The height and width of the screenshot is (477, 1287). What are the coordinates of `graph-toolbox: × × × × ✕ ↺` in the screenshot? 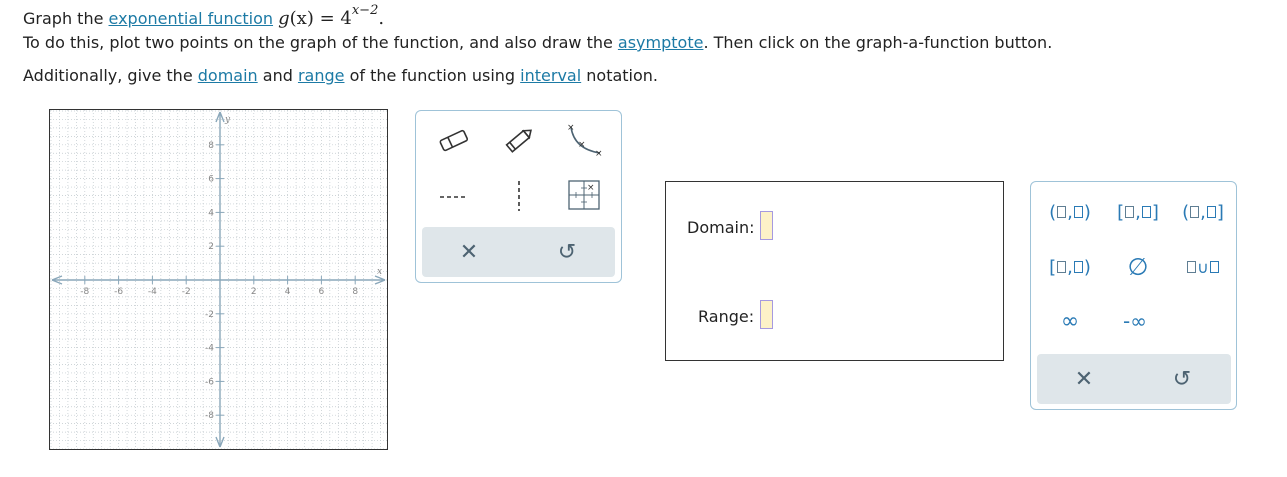 It's located at (518, 196).